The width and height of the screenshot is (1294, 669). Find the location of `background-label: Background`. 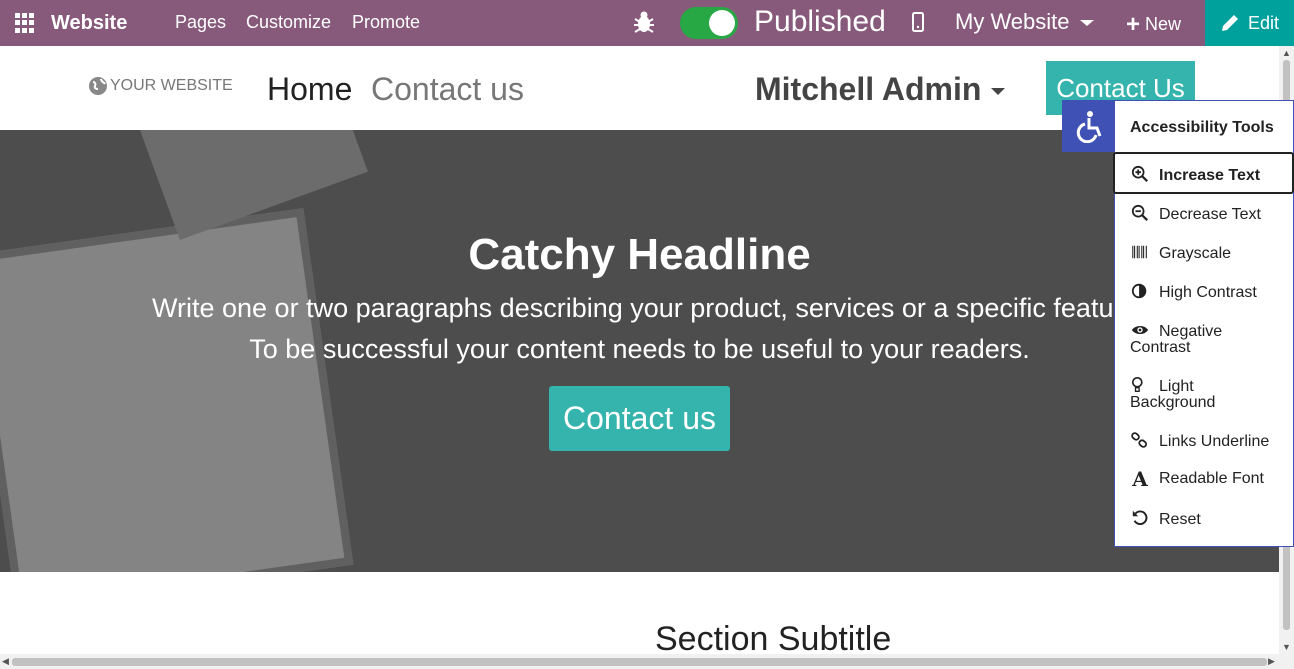

background-label: Background is located at coordinates (1173, 402).